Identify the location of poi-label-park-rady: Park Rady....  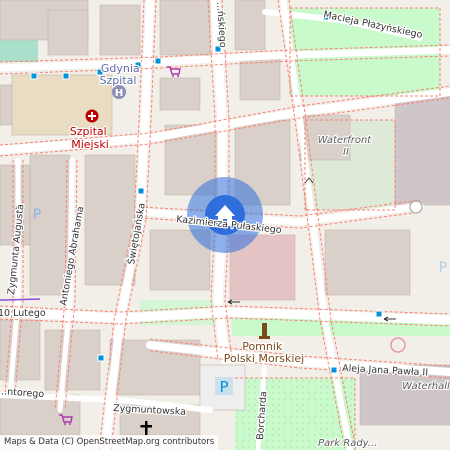
(347, 443).